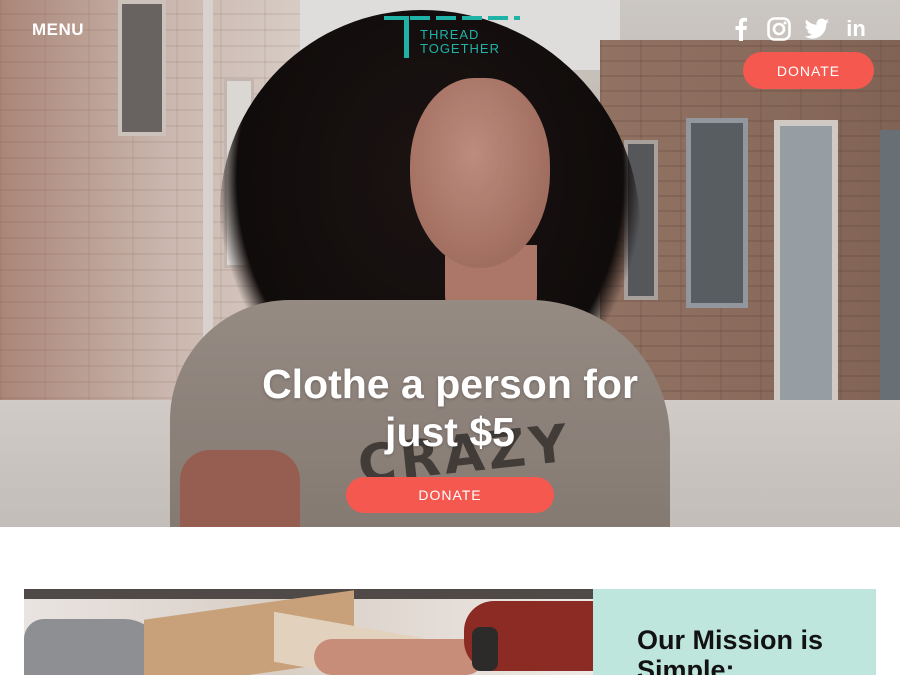 This screenshot has height=675, width=900. I want to click on logo-line-1: THREAD, so click(450, 34).